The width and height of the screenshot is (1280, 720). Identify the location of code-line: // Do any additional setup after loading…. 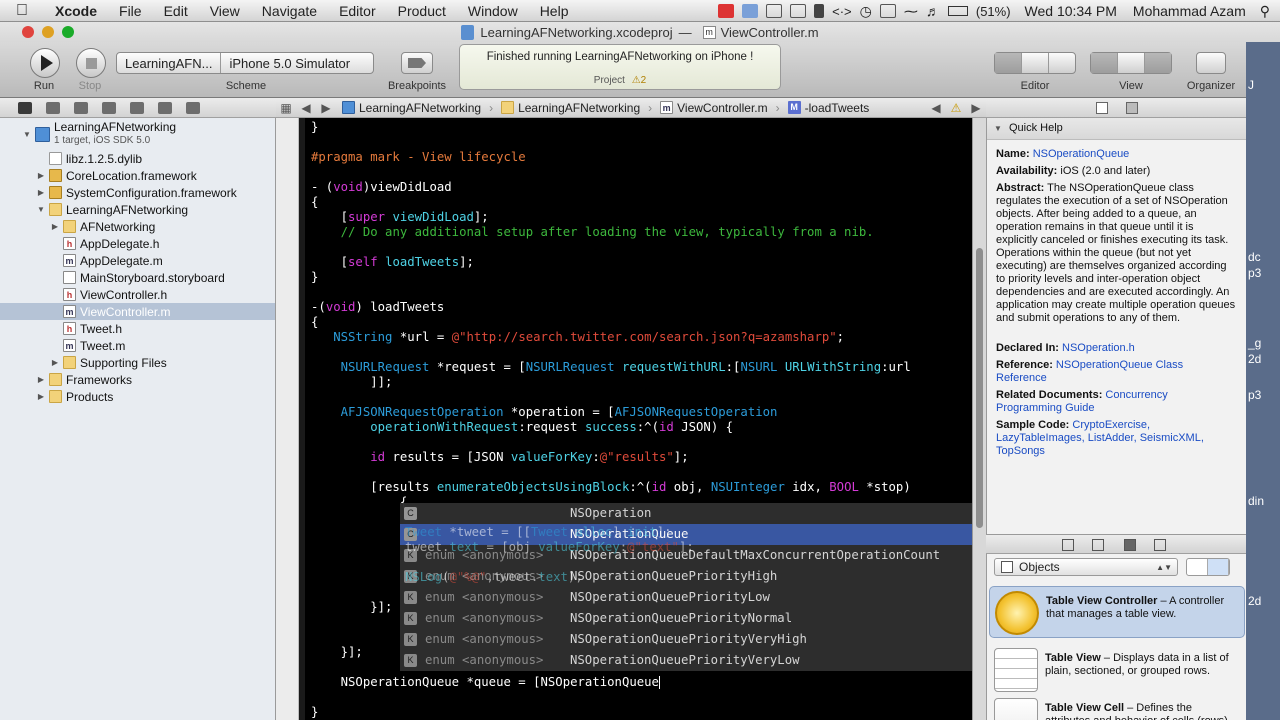
(592, 232).